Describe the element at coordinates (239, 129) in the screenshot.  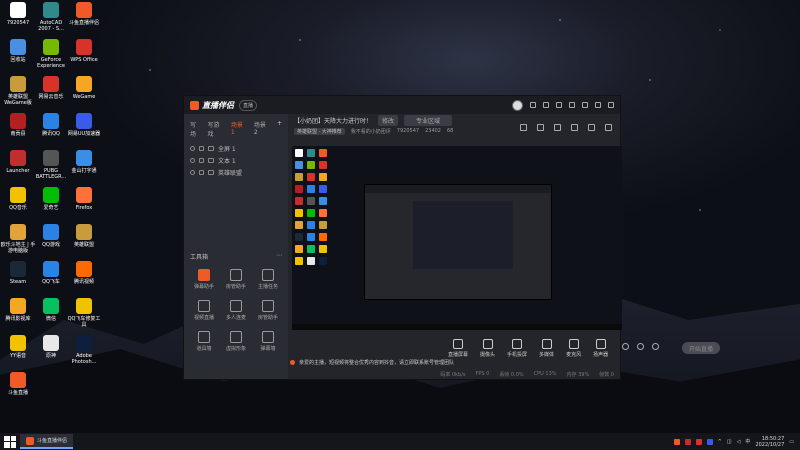
I see `tab-scene-2: 场景 1` at that location.